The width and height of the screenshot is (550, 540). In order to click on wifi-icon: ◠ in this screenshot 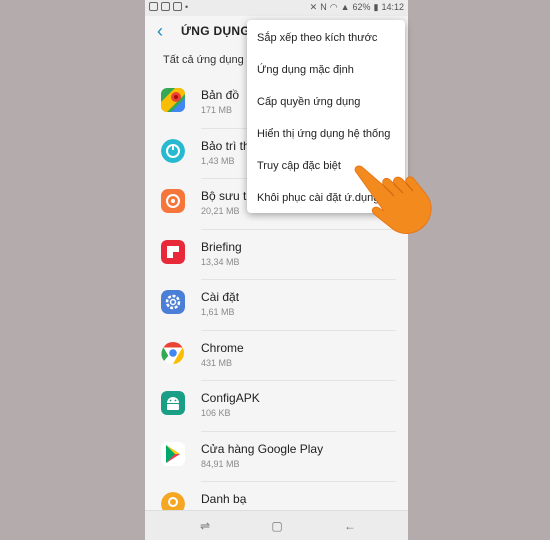, I will do `click(333, 7)`.